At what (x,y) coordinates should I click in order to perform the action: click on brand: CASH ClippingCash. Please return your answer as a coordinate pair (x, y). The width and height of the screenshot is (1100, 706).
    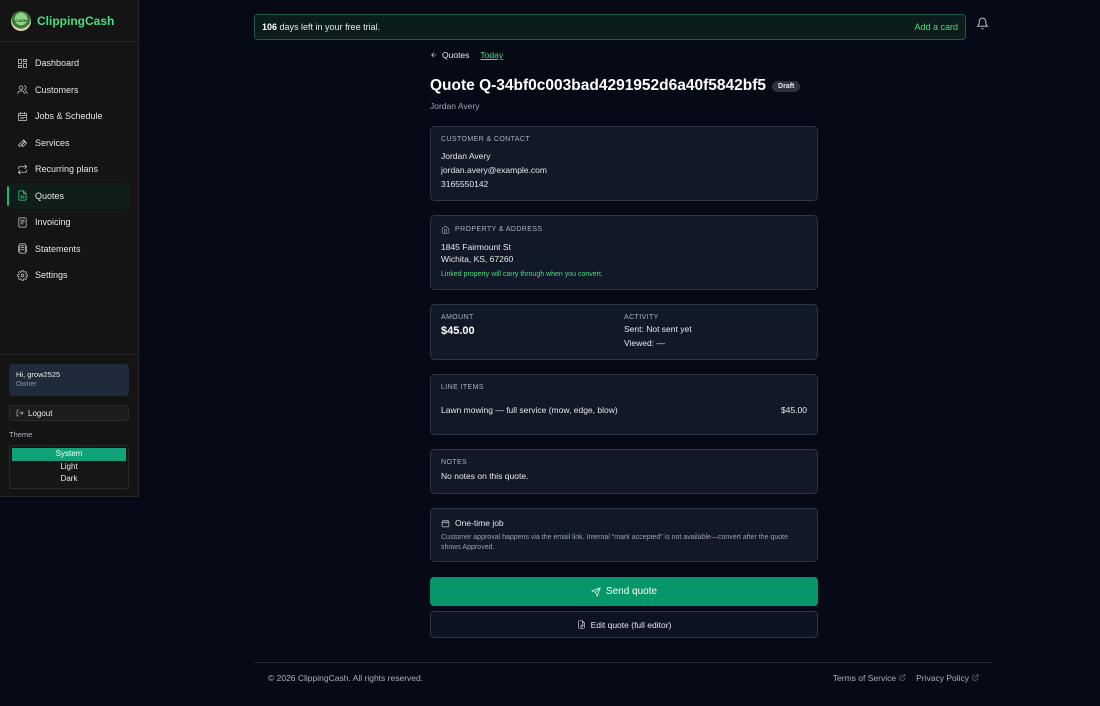
    Looking at the image, I should click on (69, 21).